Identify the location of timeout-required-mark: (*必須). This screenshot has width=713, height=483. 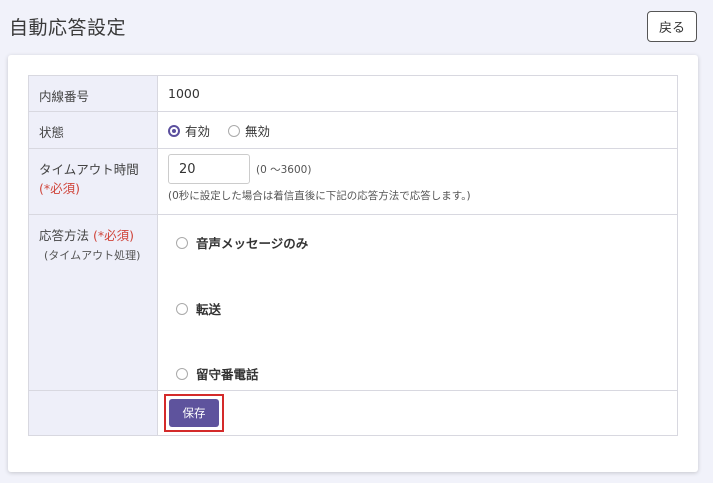
(60, 188).